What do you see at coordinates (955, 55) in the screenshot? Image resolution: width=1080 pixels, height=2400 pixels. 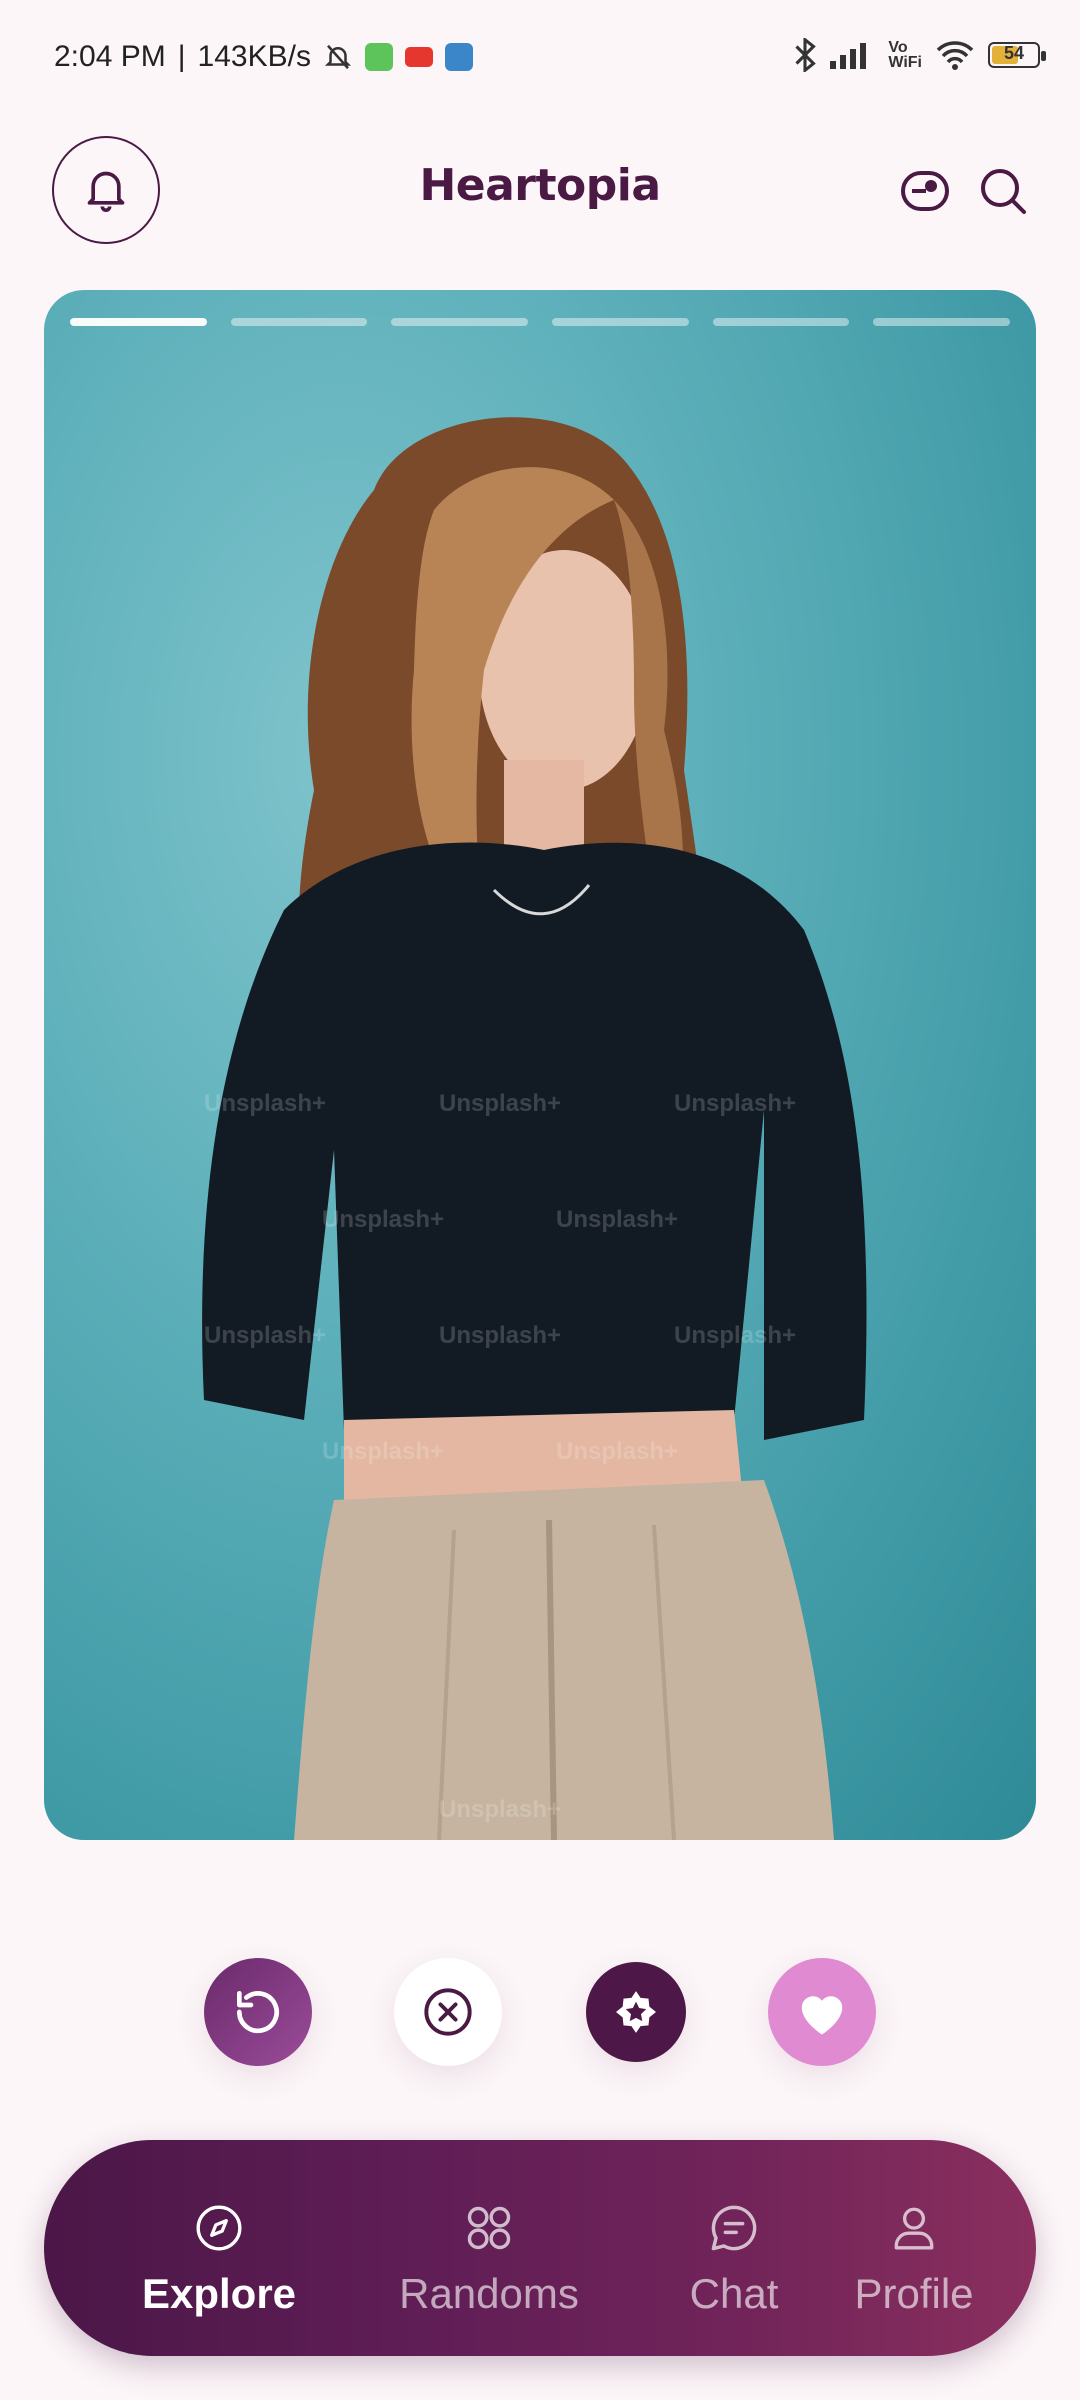 I see `wifi-icon` at bounding box center [955, 55].